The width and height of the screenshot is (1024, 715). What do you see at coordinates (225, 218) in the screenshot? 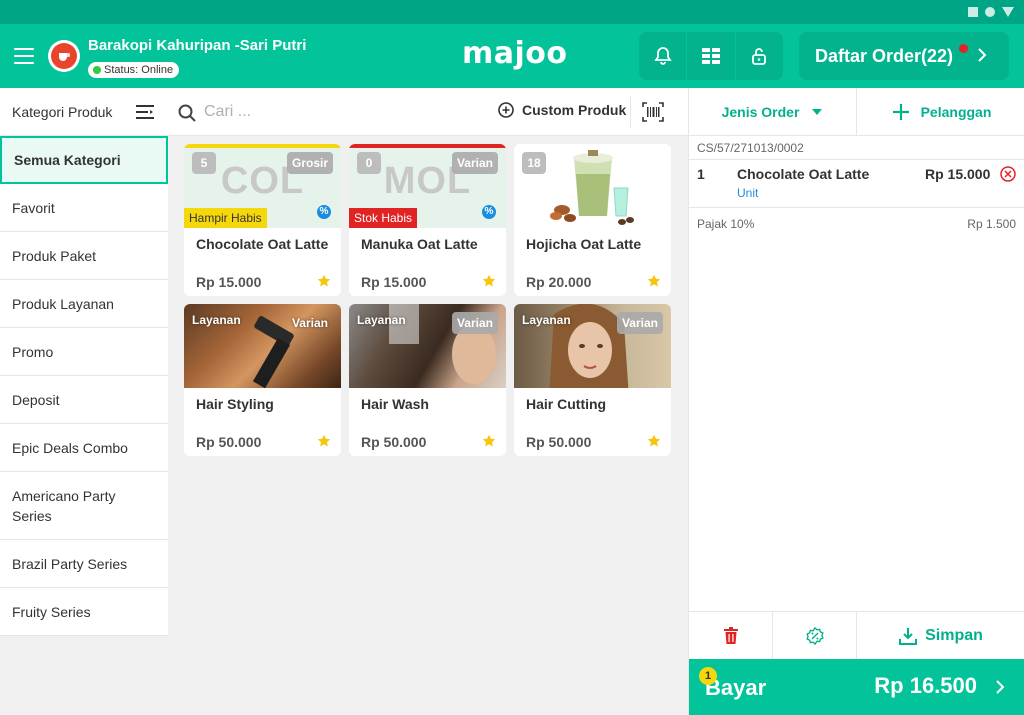
I see `stock-status-badge: Hampir Habis` at bounding box center [225, 218].